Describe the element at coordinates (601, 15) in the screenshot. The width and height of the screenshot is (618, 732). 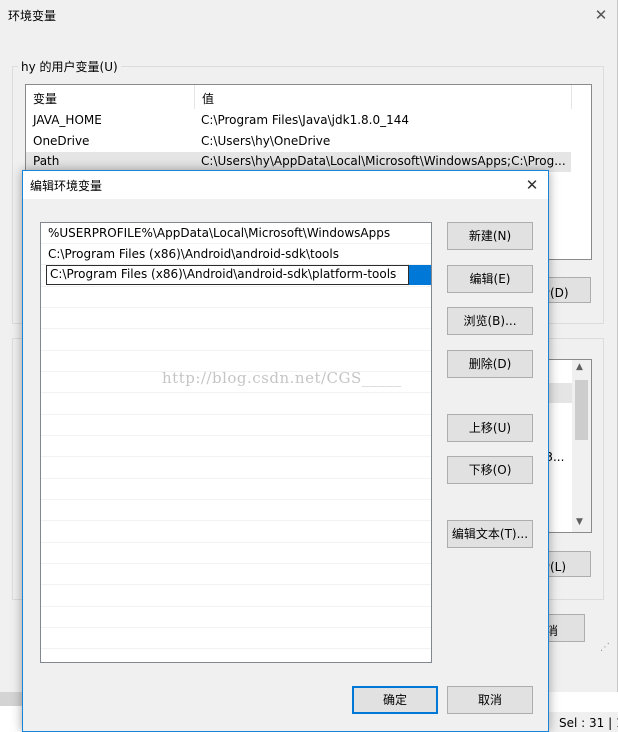
I see `outer-close-icon: ✕` at that location.